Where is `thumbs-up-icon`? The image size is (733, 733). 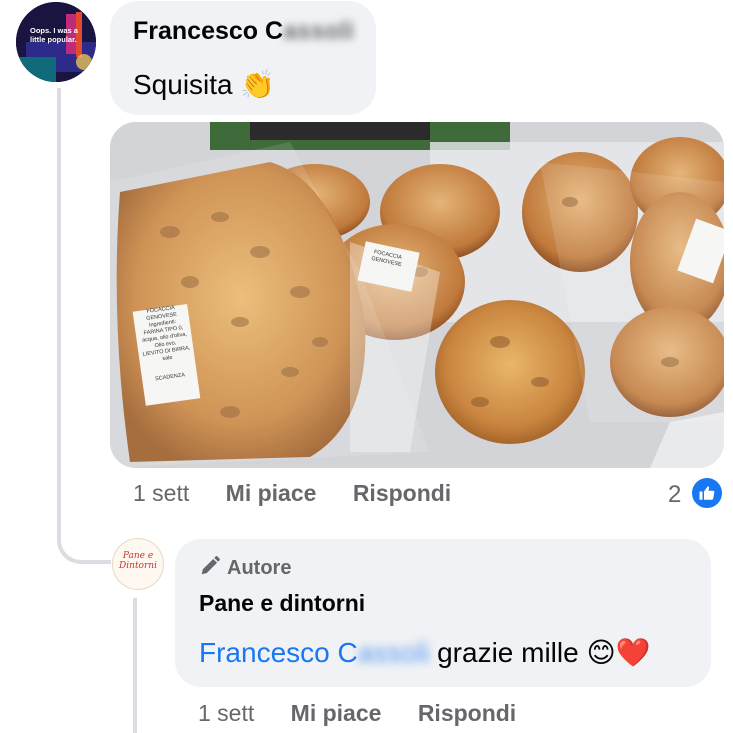
thumbs-up-icon is located at coordinates (707, 493).